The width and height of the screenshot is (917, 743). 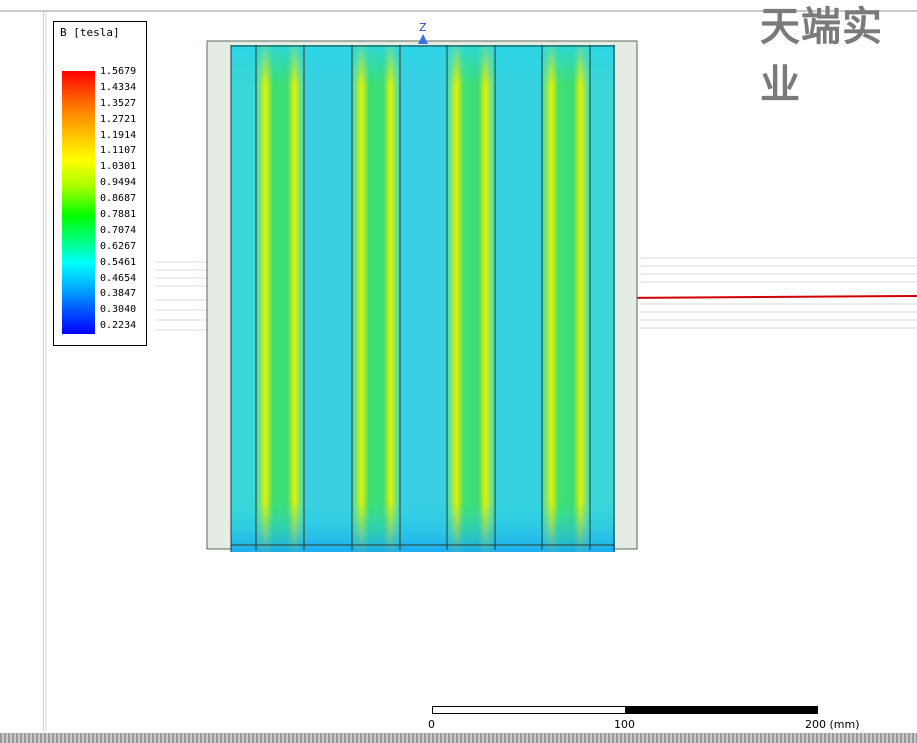 What do you see at coordinates (423, 39) in the screenshot?
I see `z-axis-arrow-icon` at bounding box center [423, 39].